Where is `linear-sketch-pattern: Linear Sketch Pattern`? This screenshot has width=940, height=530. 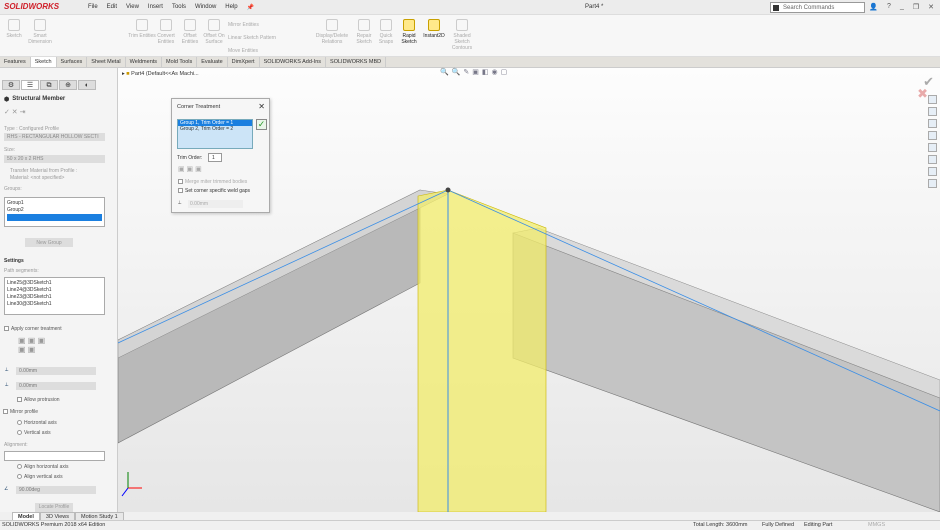 linear-sketch-pattern: Linear Sketch Pattern is located at coordinates (258, 38).